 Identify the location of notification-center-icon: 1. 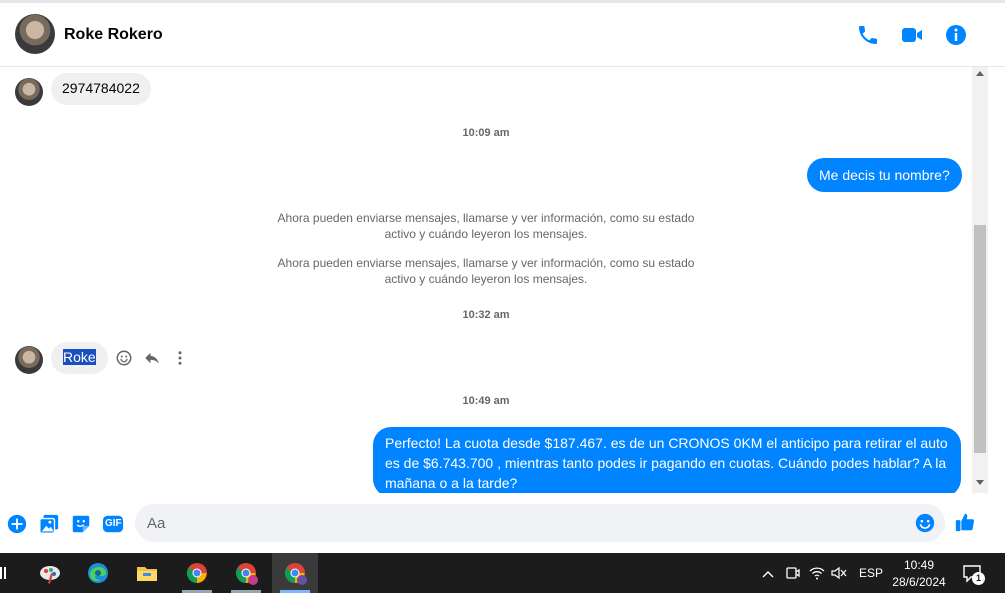
(973, 574).